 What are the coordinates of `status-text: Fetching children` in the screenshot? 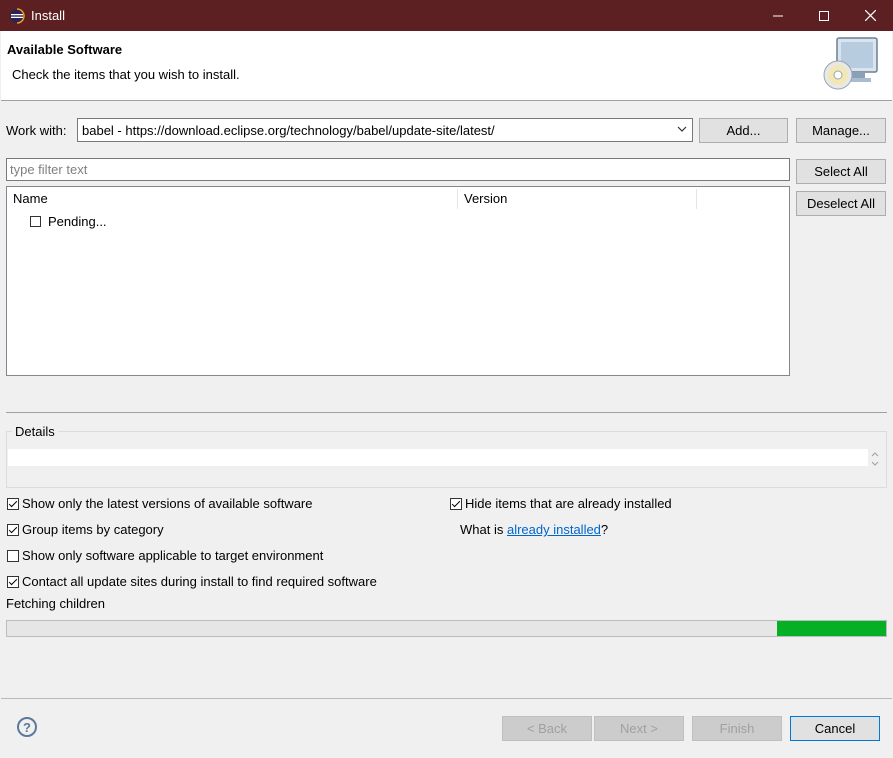 It's located at (55, 603).